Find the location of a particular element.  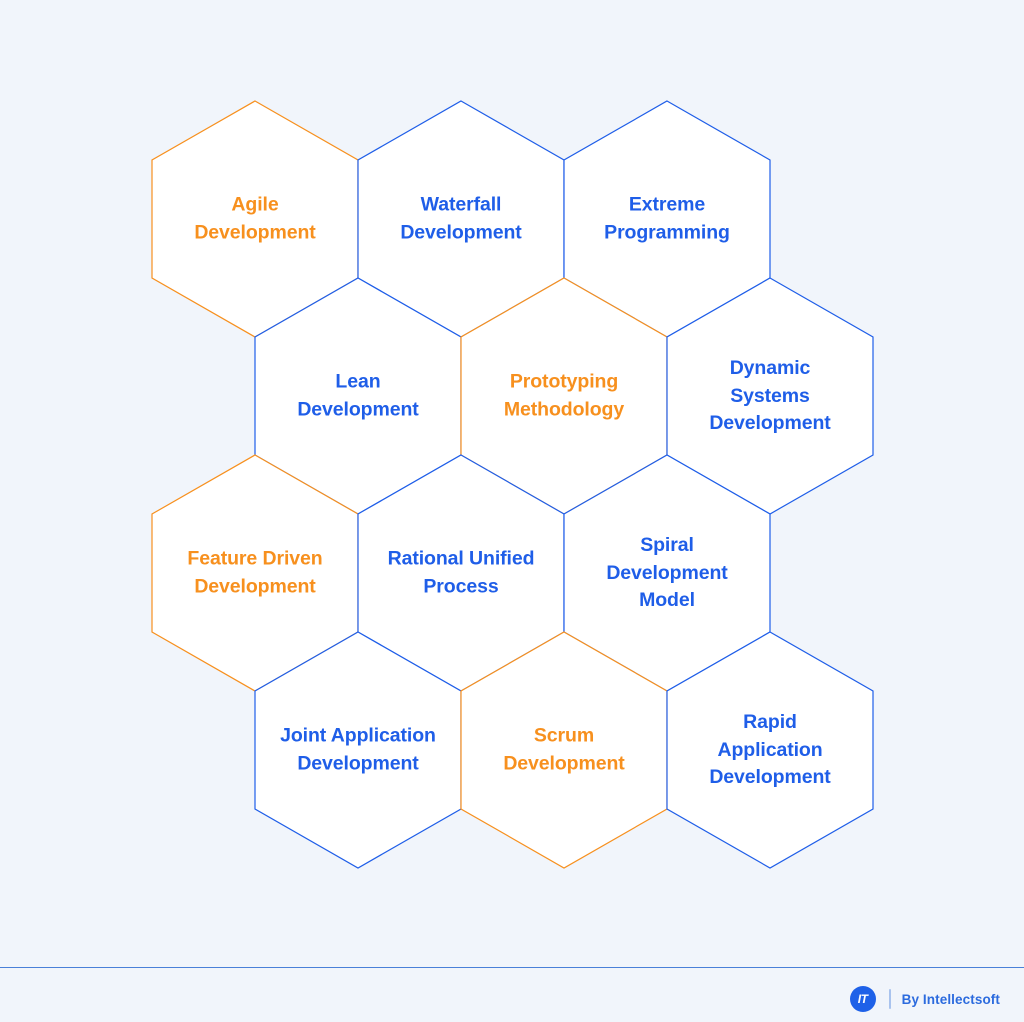

footer-divider is located at coordinates (512, 967).